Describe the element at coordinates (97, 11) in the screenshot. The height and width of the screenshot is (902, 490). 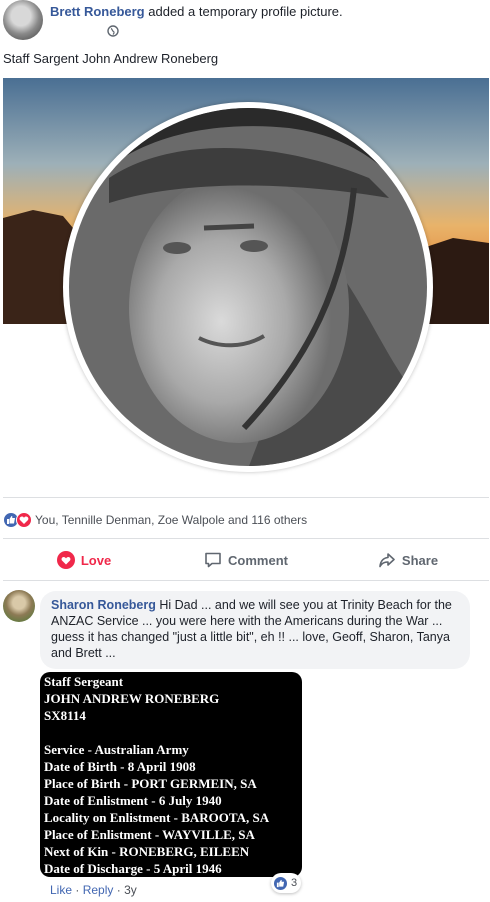
I see `author-name-link: Brett Roneberg` at that location.